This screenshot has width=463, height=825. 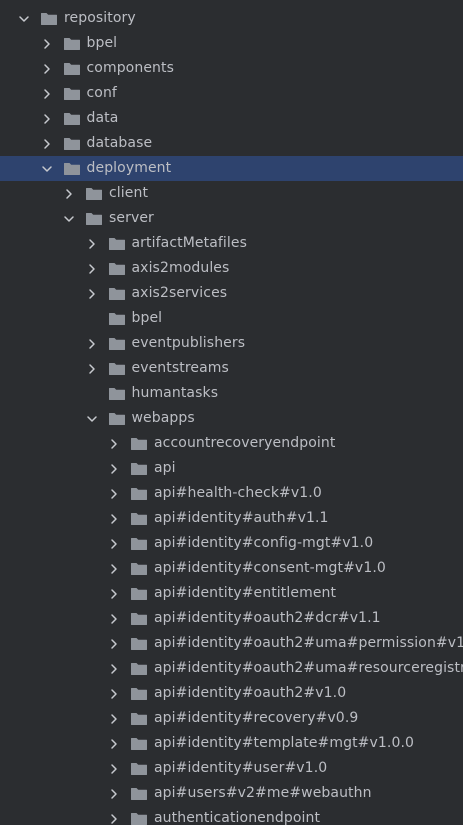 I want to click on tree-item-label: conf, so click(x=101, y=93).